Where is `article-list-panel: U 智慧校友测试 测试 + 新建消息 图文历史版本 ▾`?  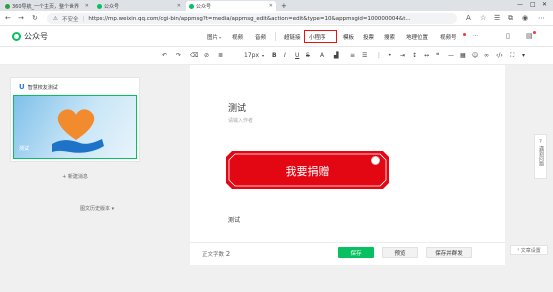 article-list-panel: U 智慧校友测试 测试 + 新建消息 图文历史版本 ▾ is located at coordinates (75, 145).